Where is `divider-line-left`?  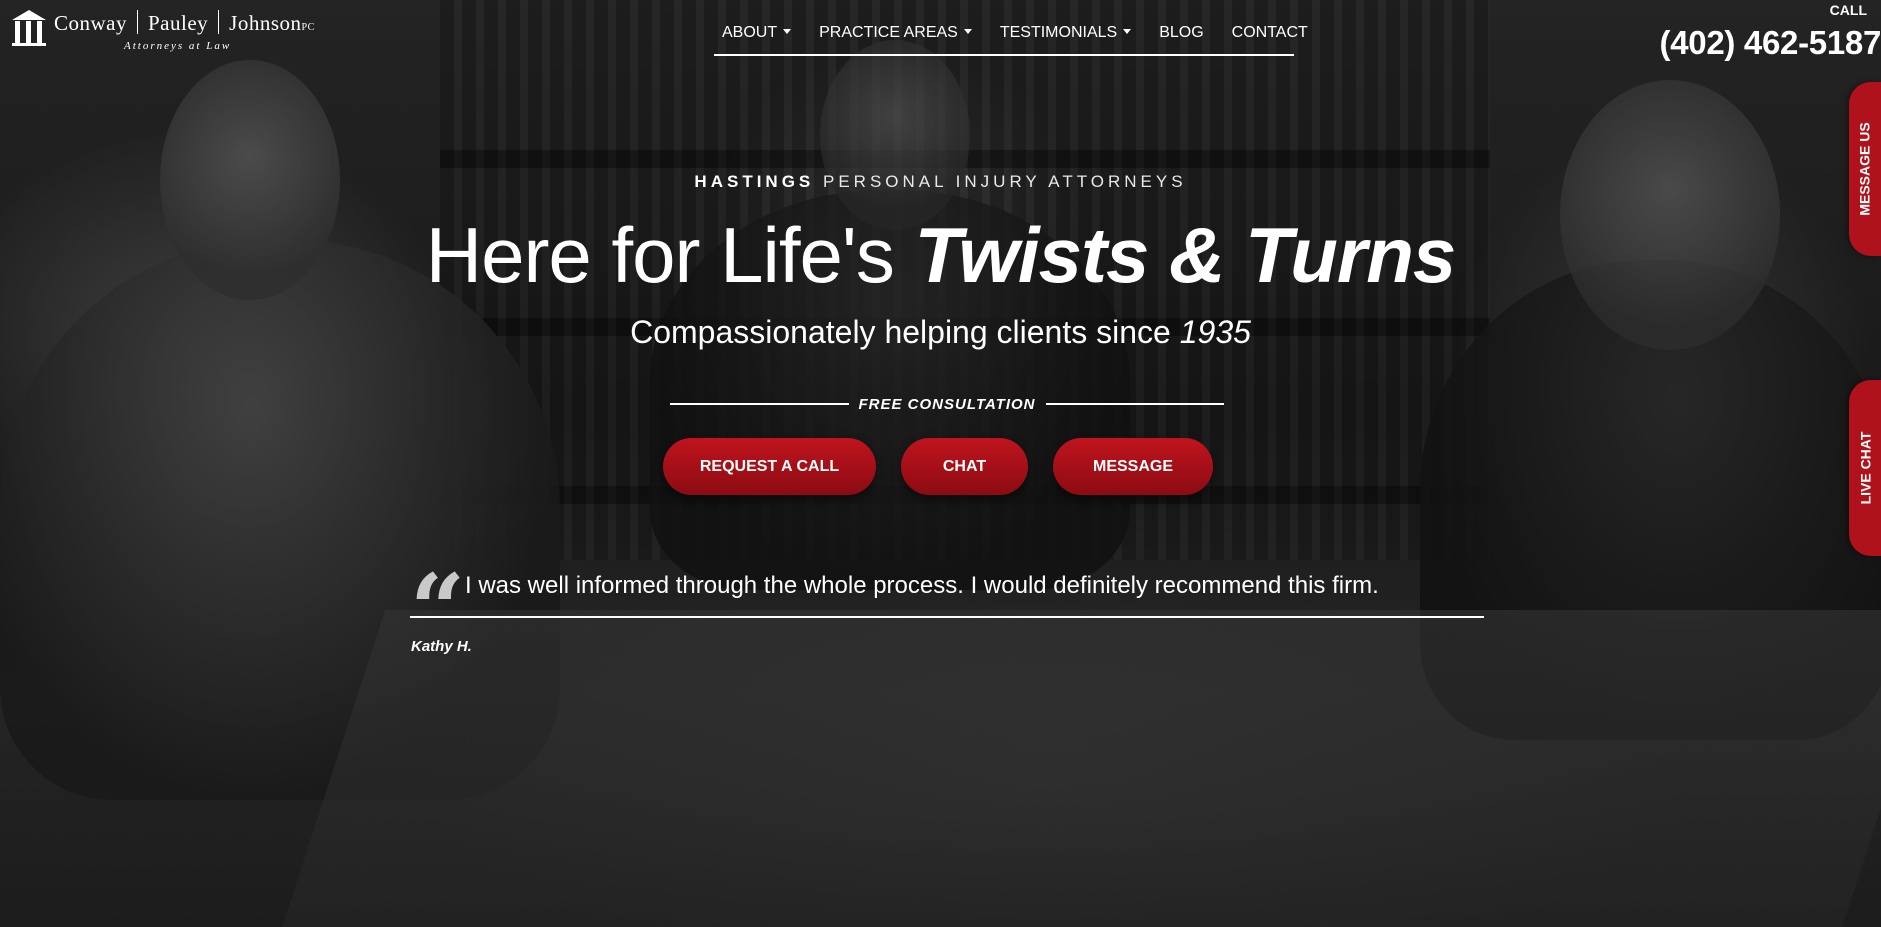 divider-line-left is located at coordinates (759, 404).